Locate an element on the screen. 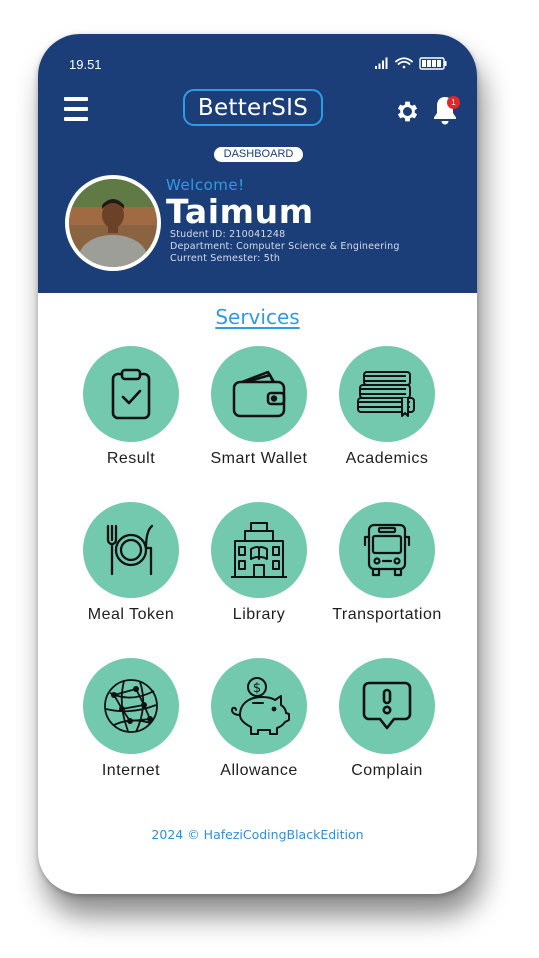 The image size is (539, 958). service-complain: Complain is located at coordinates (387, 721).